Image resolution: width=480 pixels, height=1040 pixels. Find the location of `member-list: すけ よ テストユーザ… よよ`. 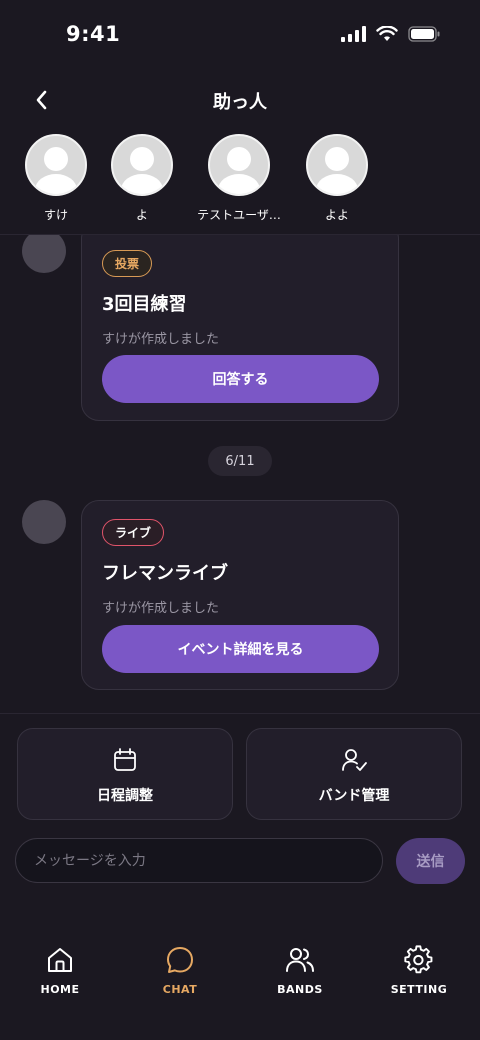

member-list: すけ よ テストユーザ… よよ is located at coordinates (240, 182).